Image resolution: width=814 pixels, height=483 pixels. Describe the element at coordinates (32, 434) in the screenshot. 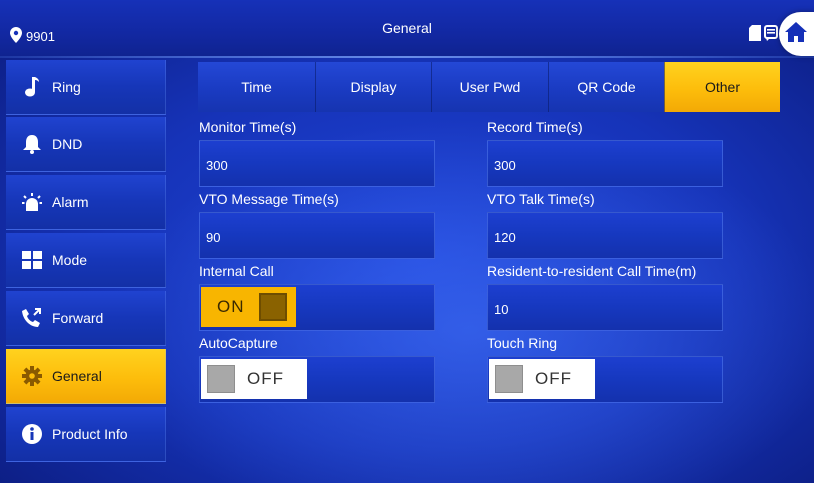

I see `info-icon` at that location.